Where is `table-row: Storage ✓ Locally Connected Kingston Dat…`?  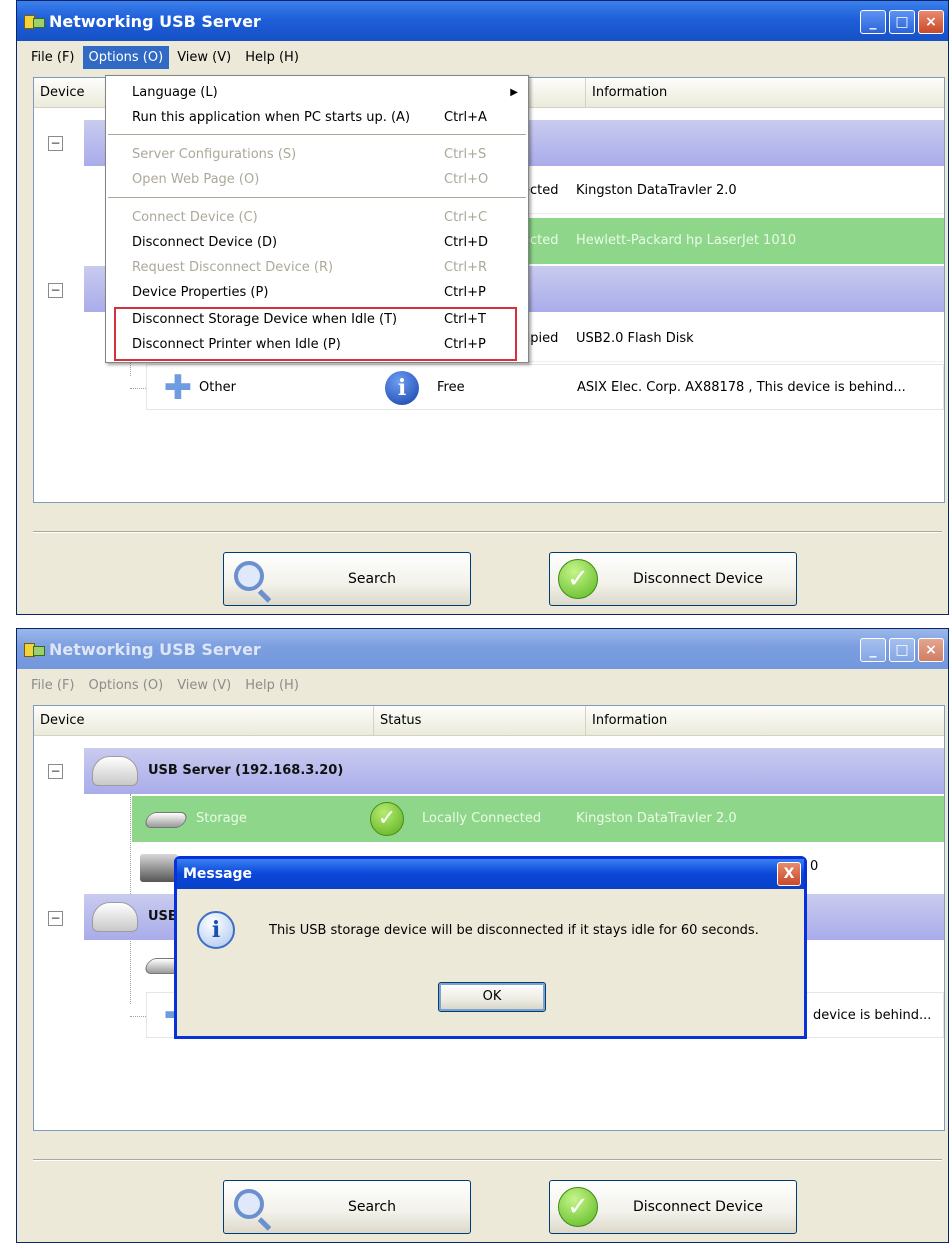
table-row: Storage ✓ Locally Connected Kingston Dat… is located at coordinates (538, 819).